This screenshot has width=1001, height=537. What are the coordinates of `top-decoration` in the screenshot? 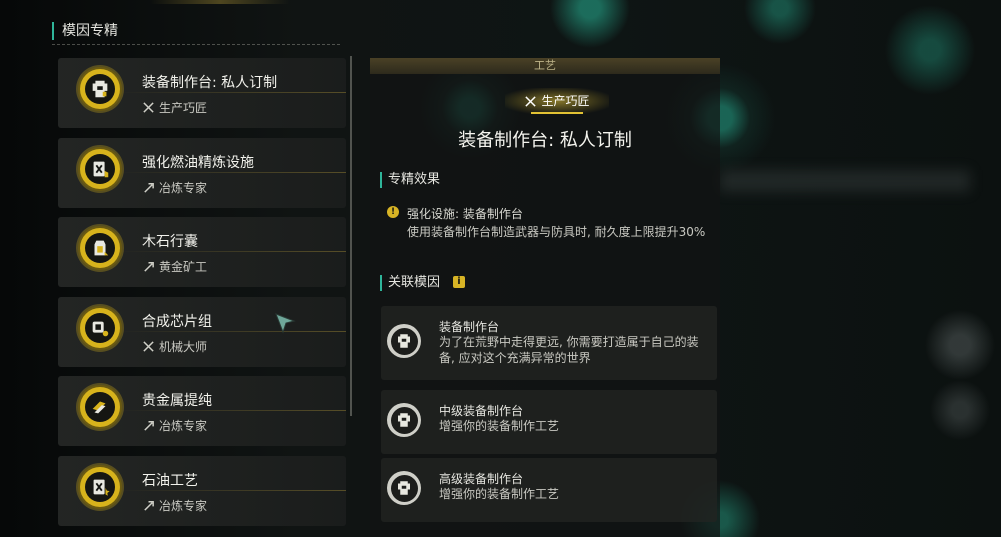 It's located at (220, 2).